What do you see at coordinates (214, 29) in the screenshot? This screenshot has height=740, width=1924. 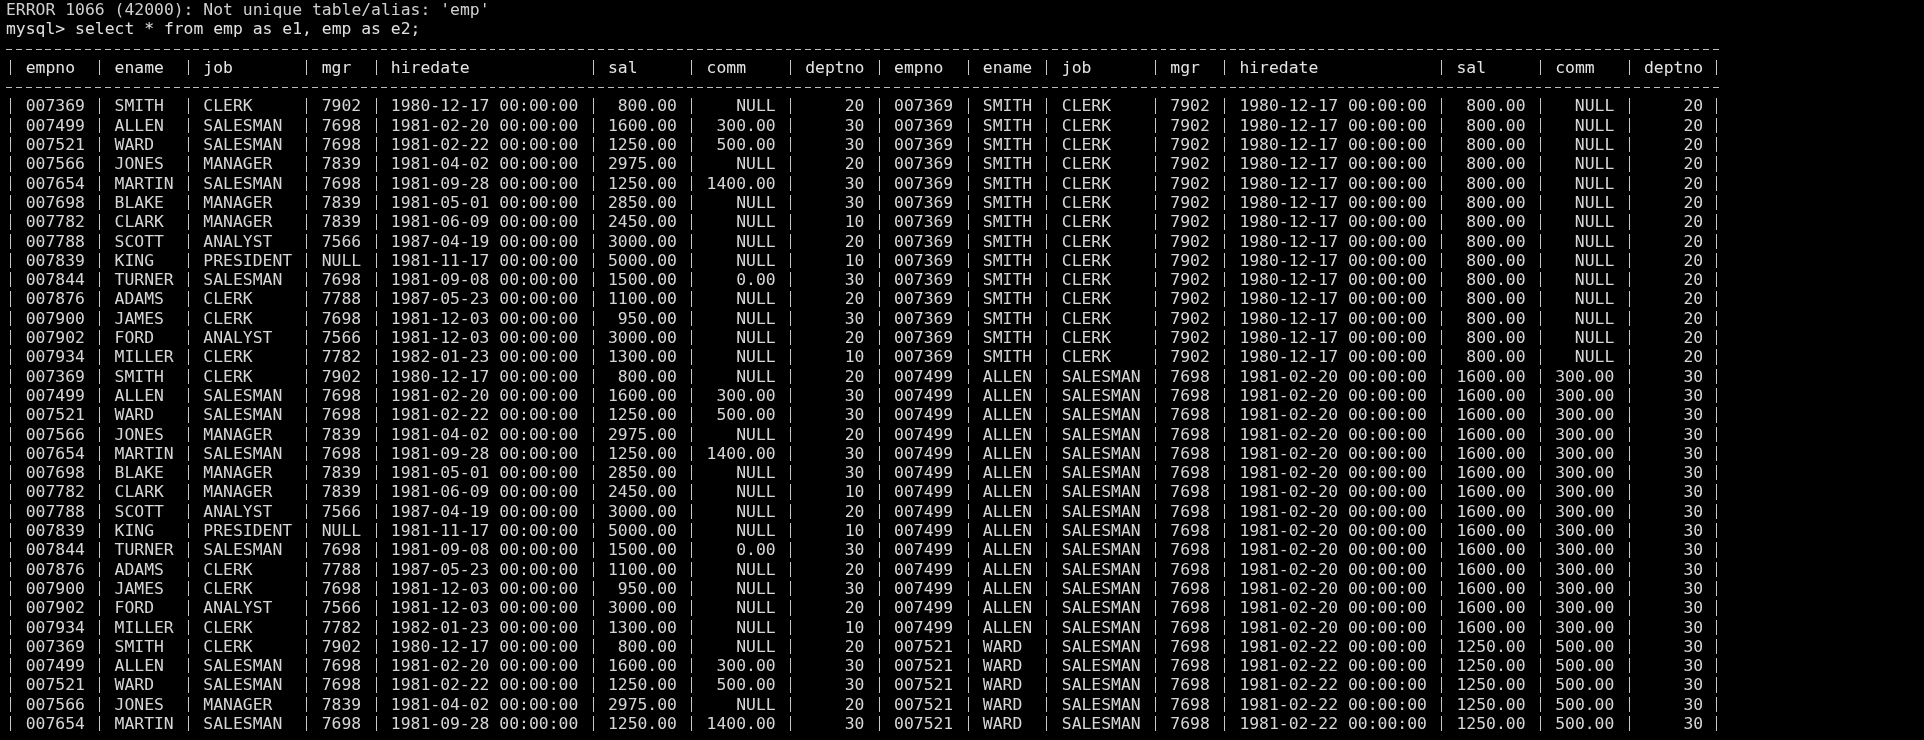 I see `command-line: mysql> select * from emp as e1, emp as e2;` at bounding box center [214, 29].